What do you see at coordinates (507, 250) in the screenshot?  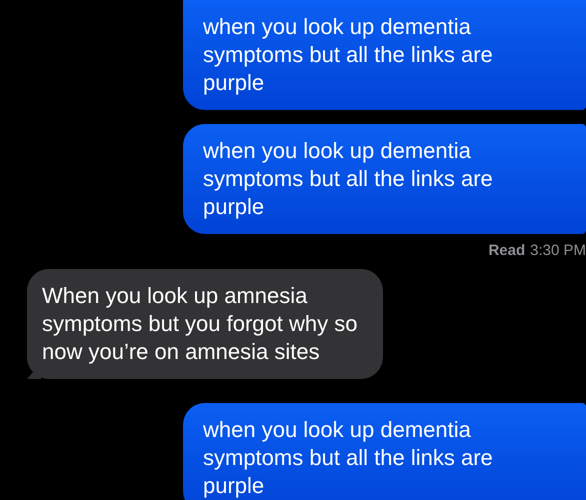 I see `read-status: Read` at bounding box center [507, 250].